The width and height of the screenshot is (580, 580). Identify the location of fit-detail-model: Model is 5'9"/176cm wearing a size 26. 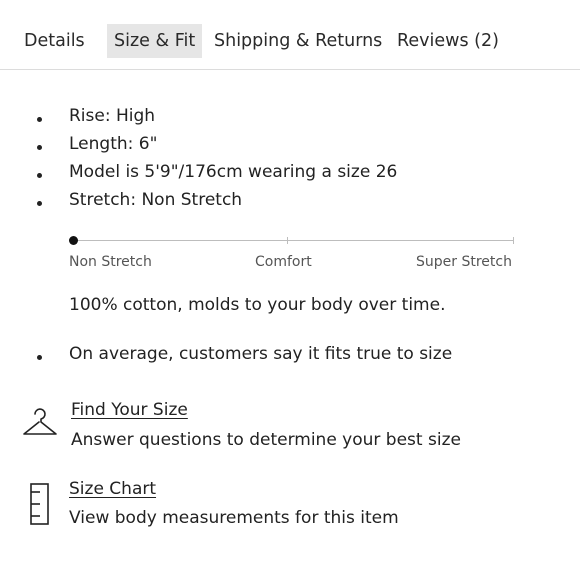
(233, 172).